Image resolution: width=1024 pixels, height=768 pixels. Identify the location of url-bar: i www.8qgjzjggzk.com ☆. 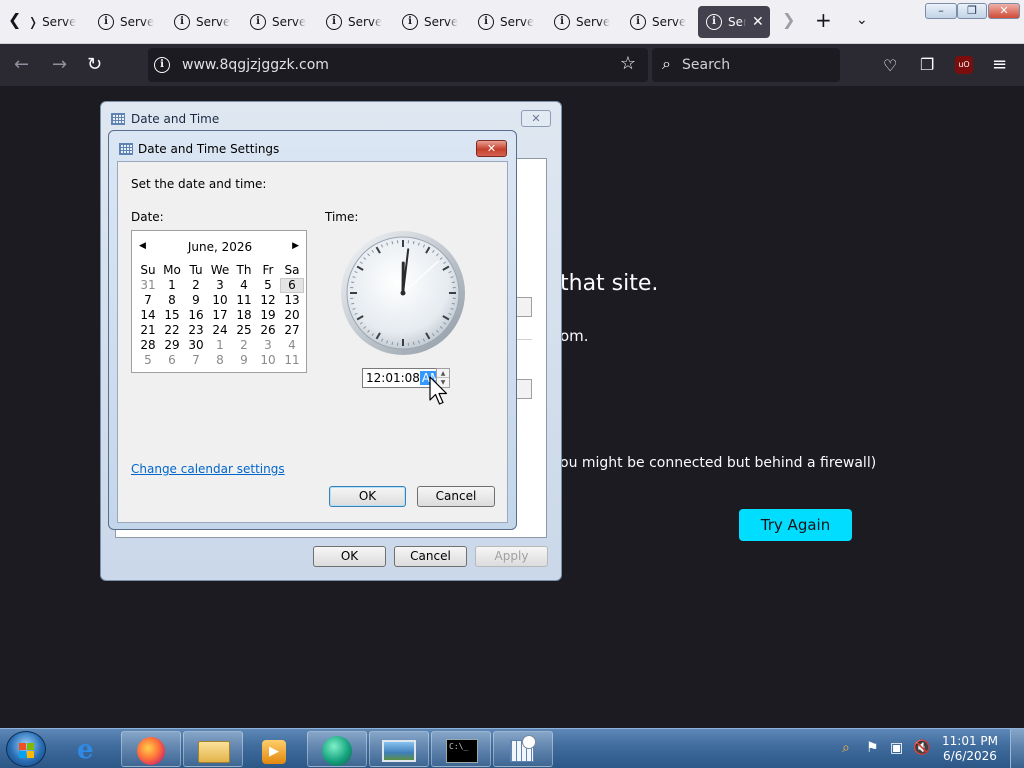
(398, 65).